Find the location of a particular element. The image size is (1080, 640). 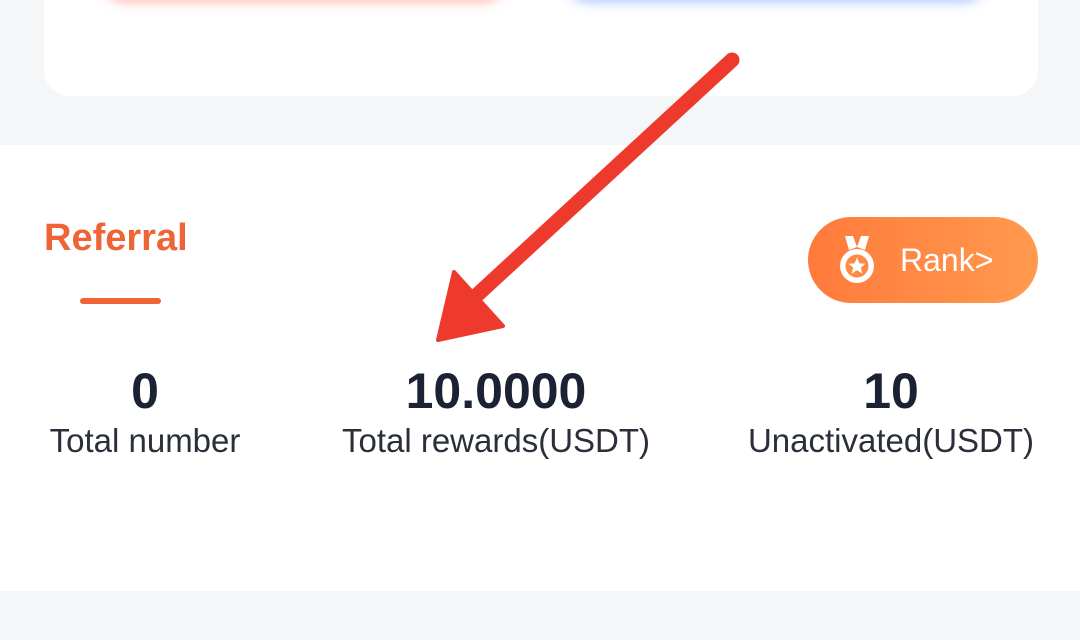

stat-unactivated: 10 Unactivated(USDT) is located at coordinates (891, 412).